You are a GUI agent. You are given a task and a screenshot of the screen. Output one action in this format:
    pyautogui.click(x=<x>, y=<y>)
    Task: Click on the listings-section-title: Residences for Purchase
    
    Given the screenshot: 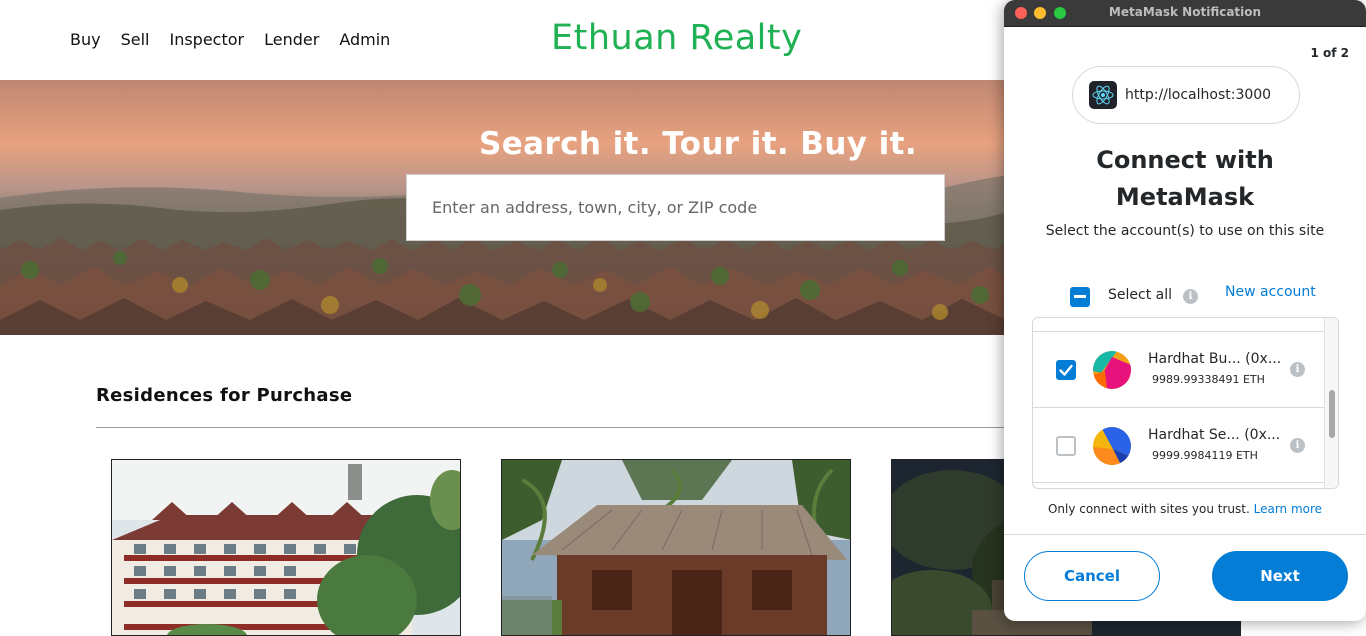 What is the action you would take?
    pyautogui.click(x=224, y=395)
    